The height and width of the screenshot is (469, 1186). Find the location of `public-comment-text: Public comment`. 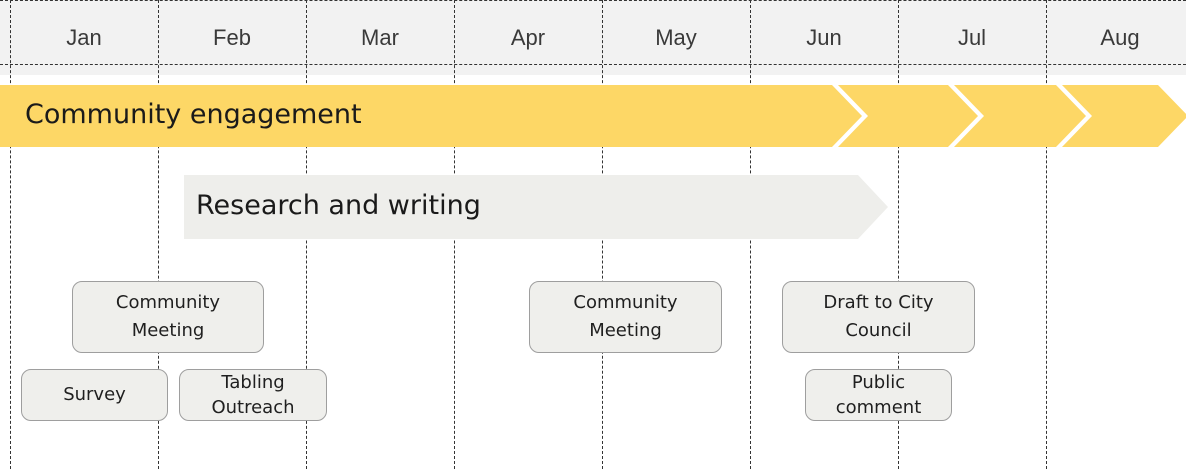

public-comment-text: Public comment is located at coordinates (878, 395).